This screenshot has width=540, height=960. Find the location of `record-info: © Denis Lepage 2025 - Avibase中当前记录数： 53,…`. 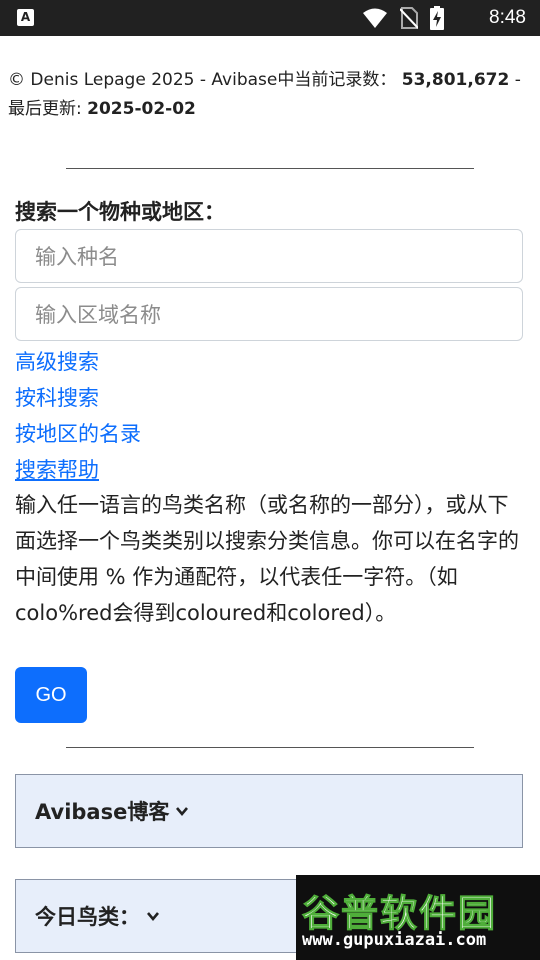

record-info: © Denis Lepage 2025 - Avibase中当前记录数： 53,… is located at coordinates (270, 95).